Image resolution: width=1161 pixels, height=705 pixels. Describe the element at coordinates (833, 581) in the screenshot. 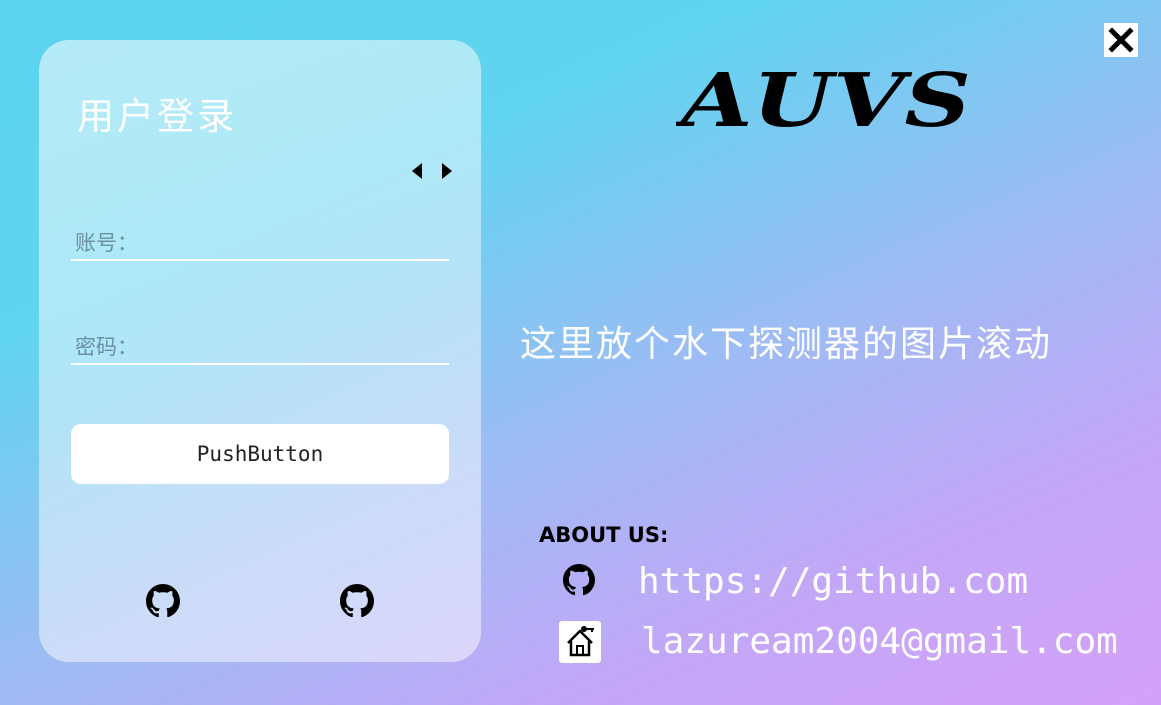

I see `github-link: https://github.com` at that location.